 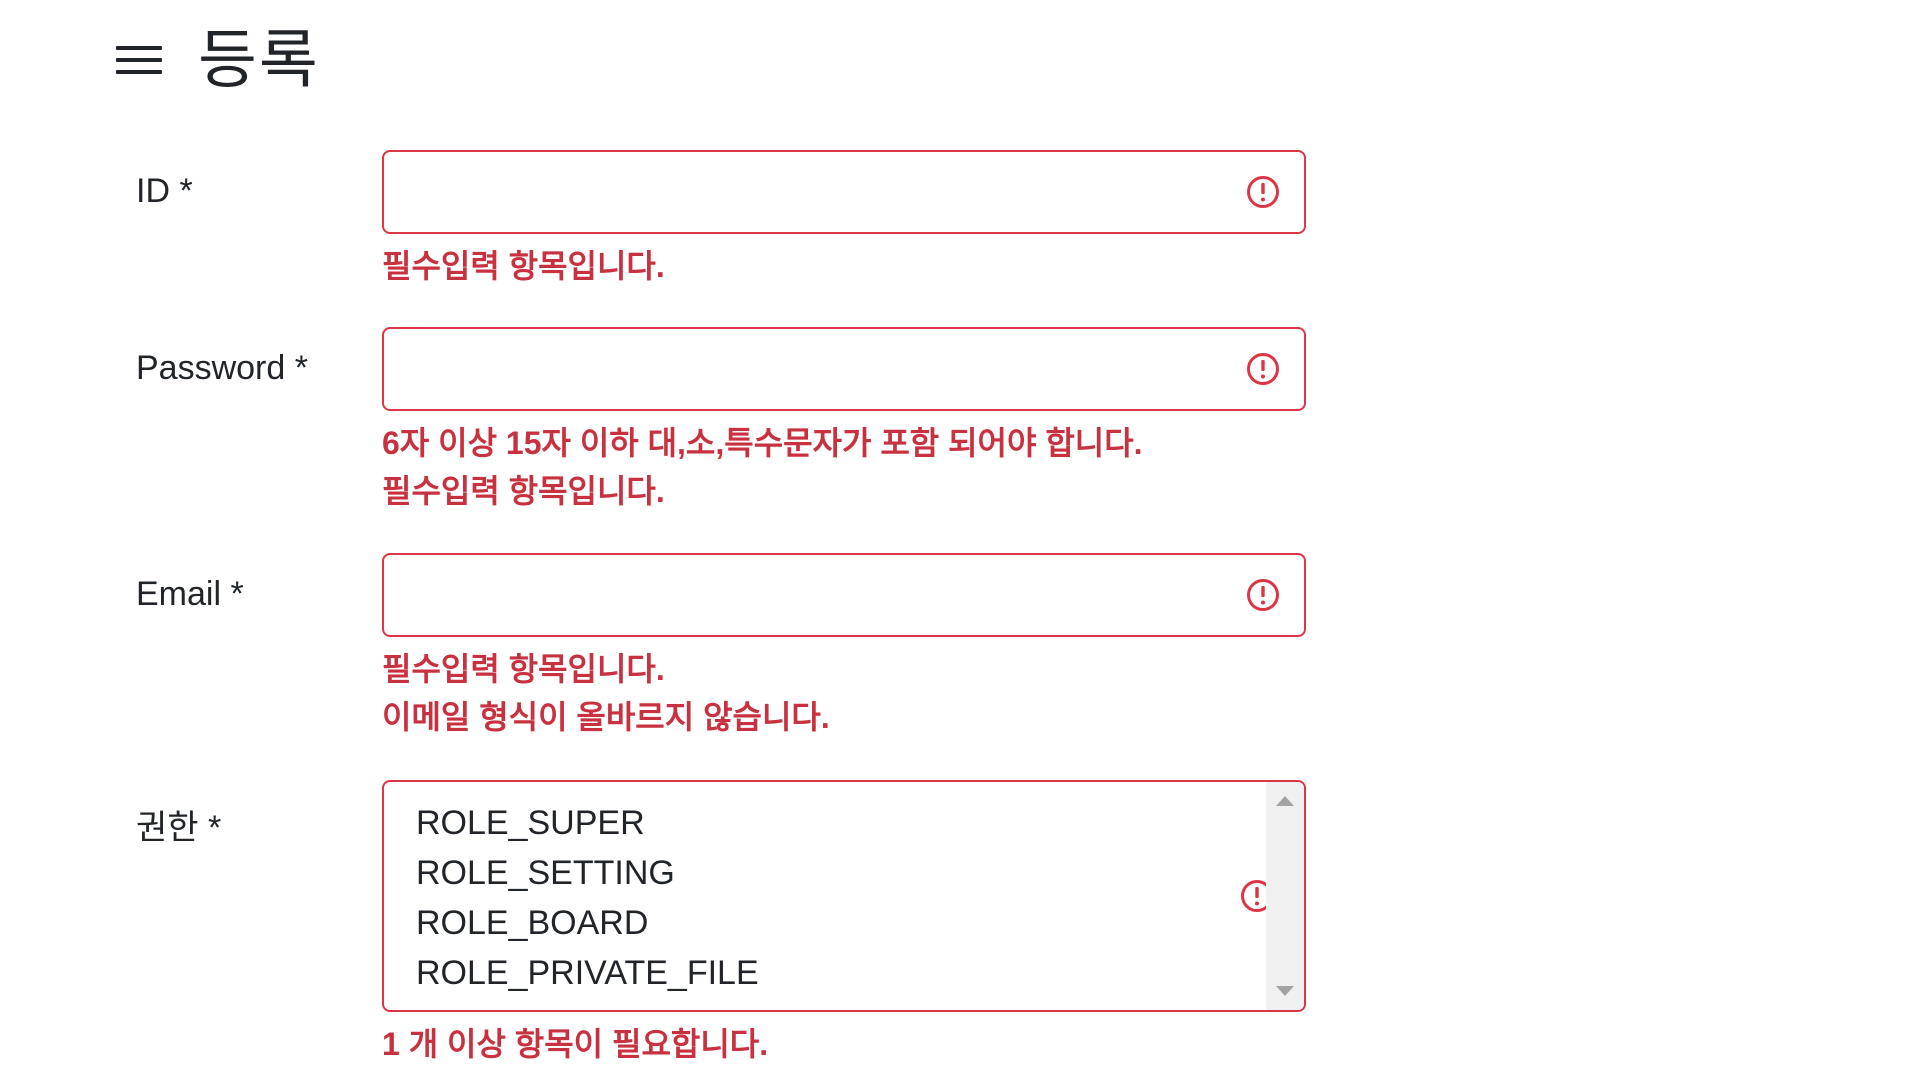 I want to click on scroll-up-arrow-icon, so click(x=1285, y=801).